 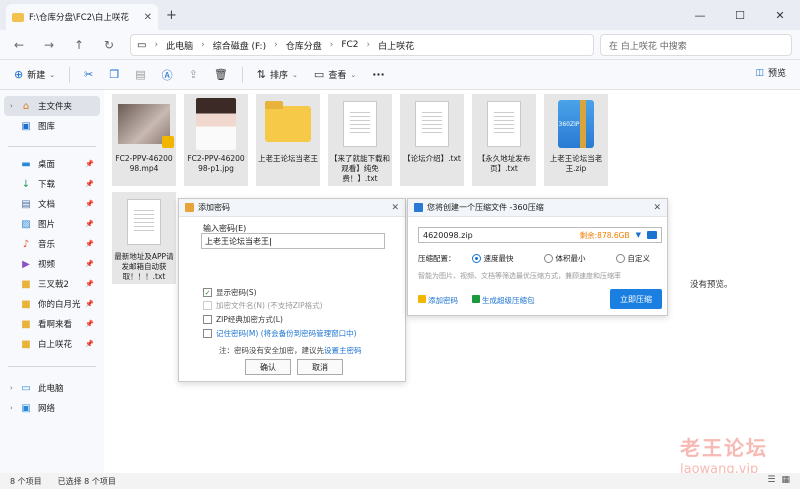 I want to click on forward-arrow-icon: →, so click(x=49, y=45).